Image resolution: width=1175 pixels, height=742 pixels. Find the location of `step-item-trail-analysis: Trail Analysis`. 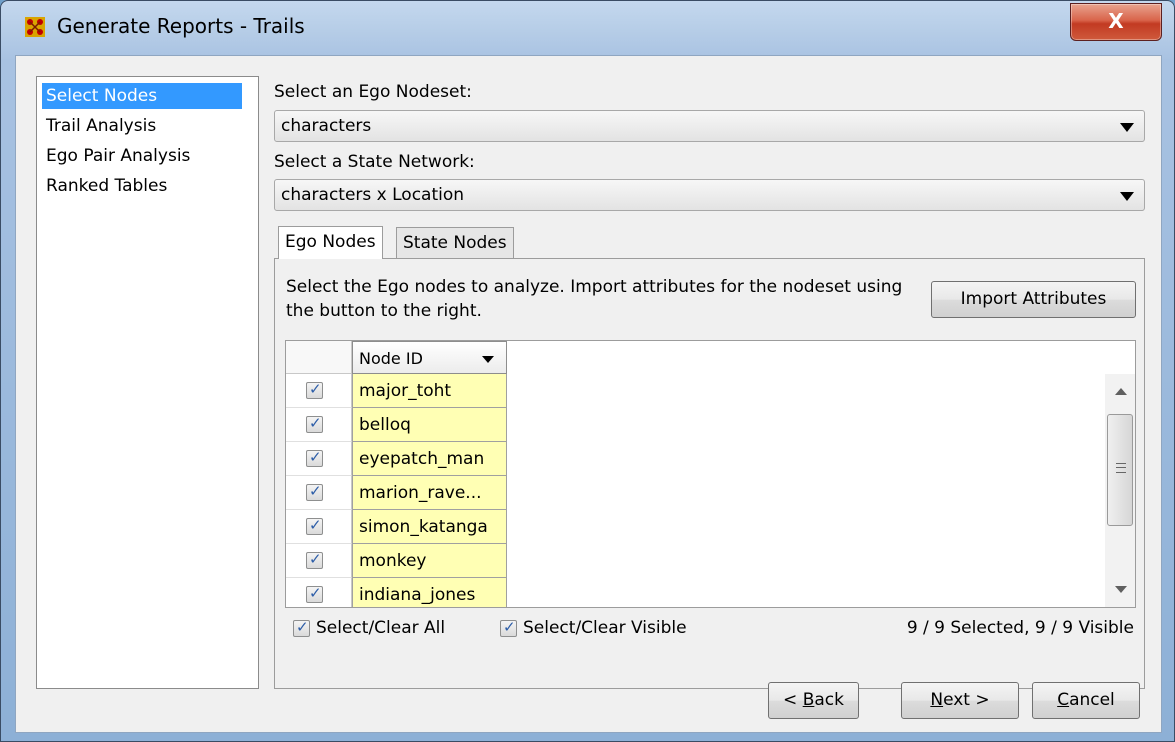

step-item-trail-analysis: Trail Analysis is located at coordinates (101, 126).